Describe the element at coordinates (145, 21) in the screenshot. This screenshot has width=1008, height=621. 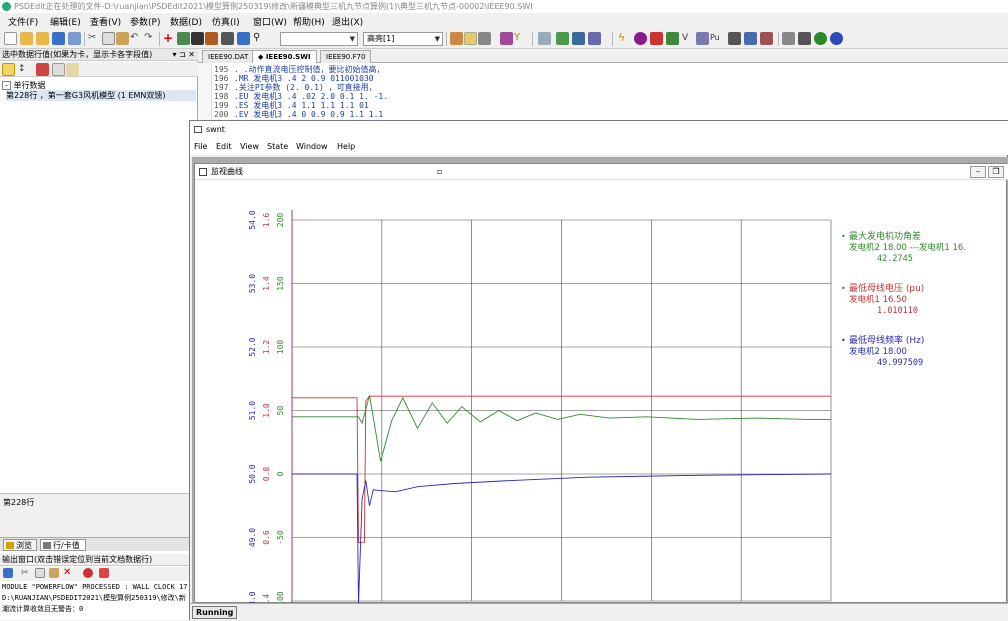
I see `menu-params: 参数(P)` at that location.